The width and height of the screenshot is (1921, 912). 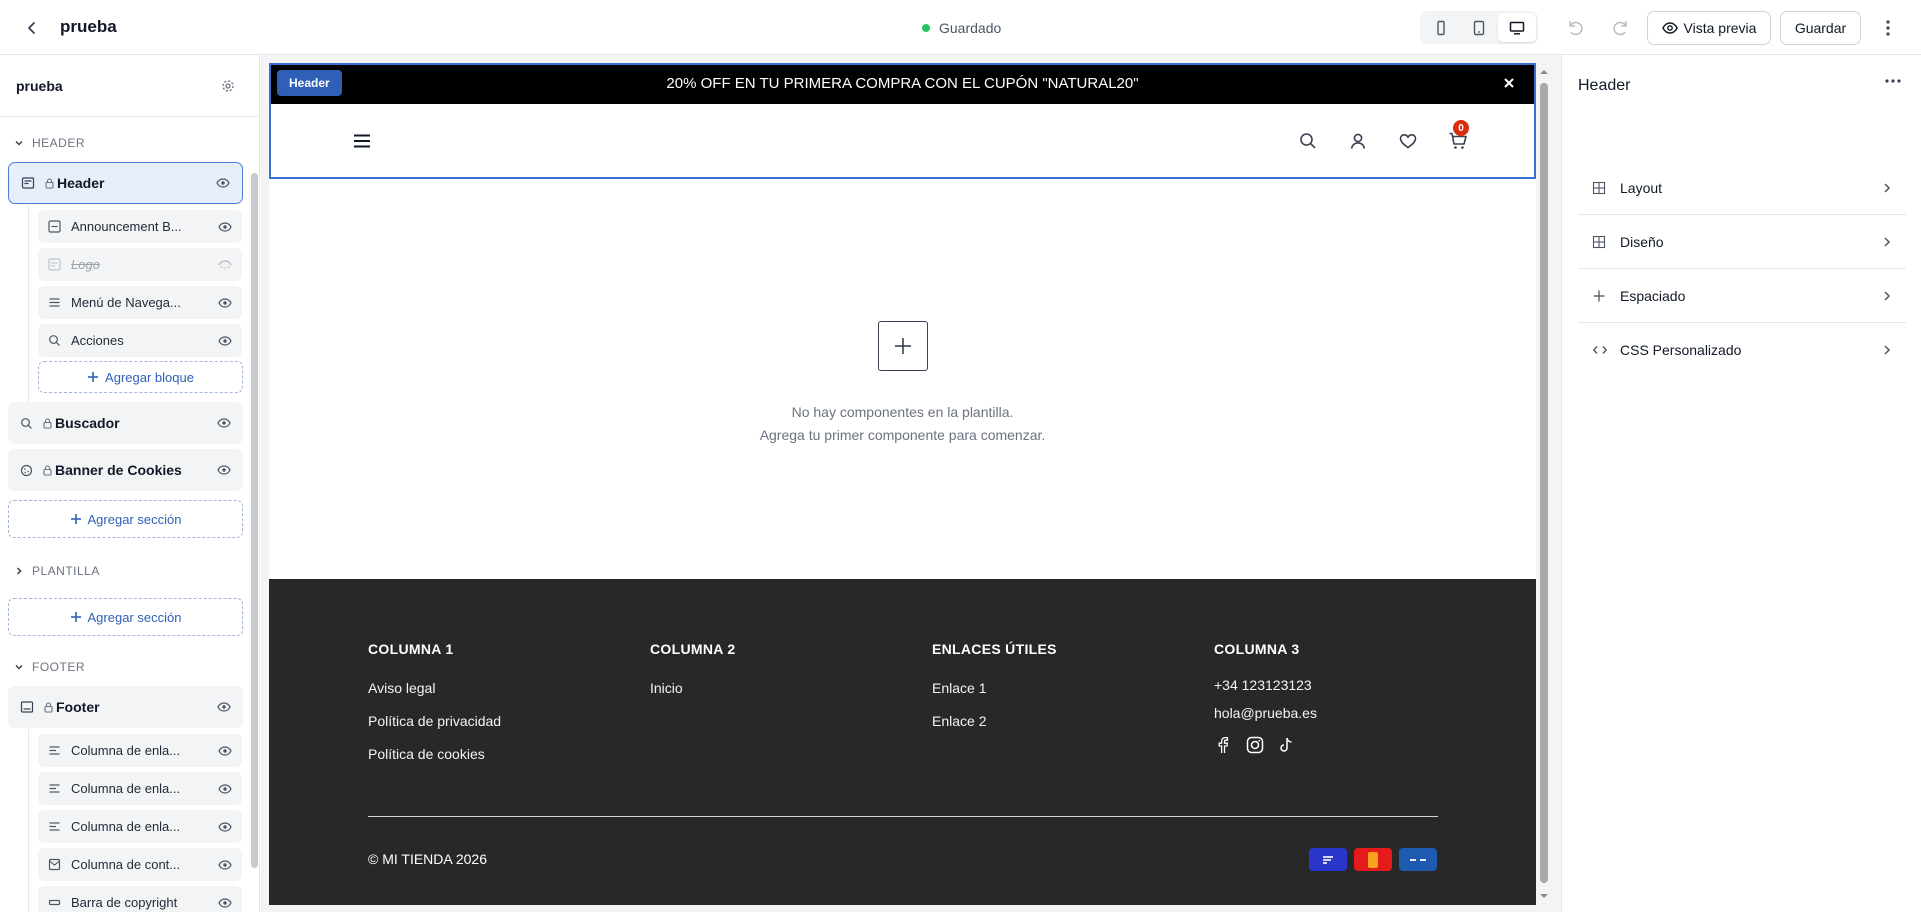 I want to click on footer-phone: +34 123123123, so click(x=1265, y=685).